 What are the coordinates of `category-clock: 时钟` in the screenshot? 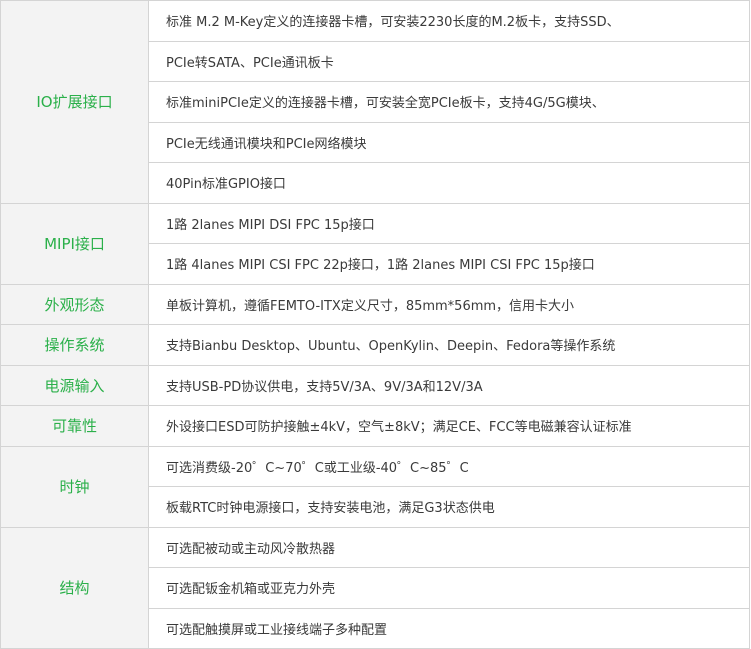 It's located at (74, 486).